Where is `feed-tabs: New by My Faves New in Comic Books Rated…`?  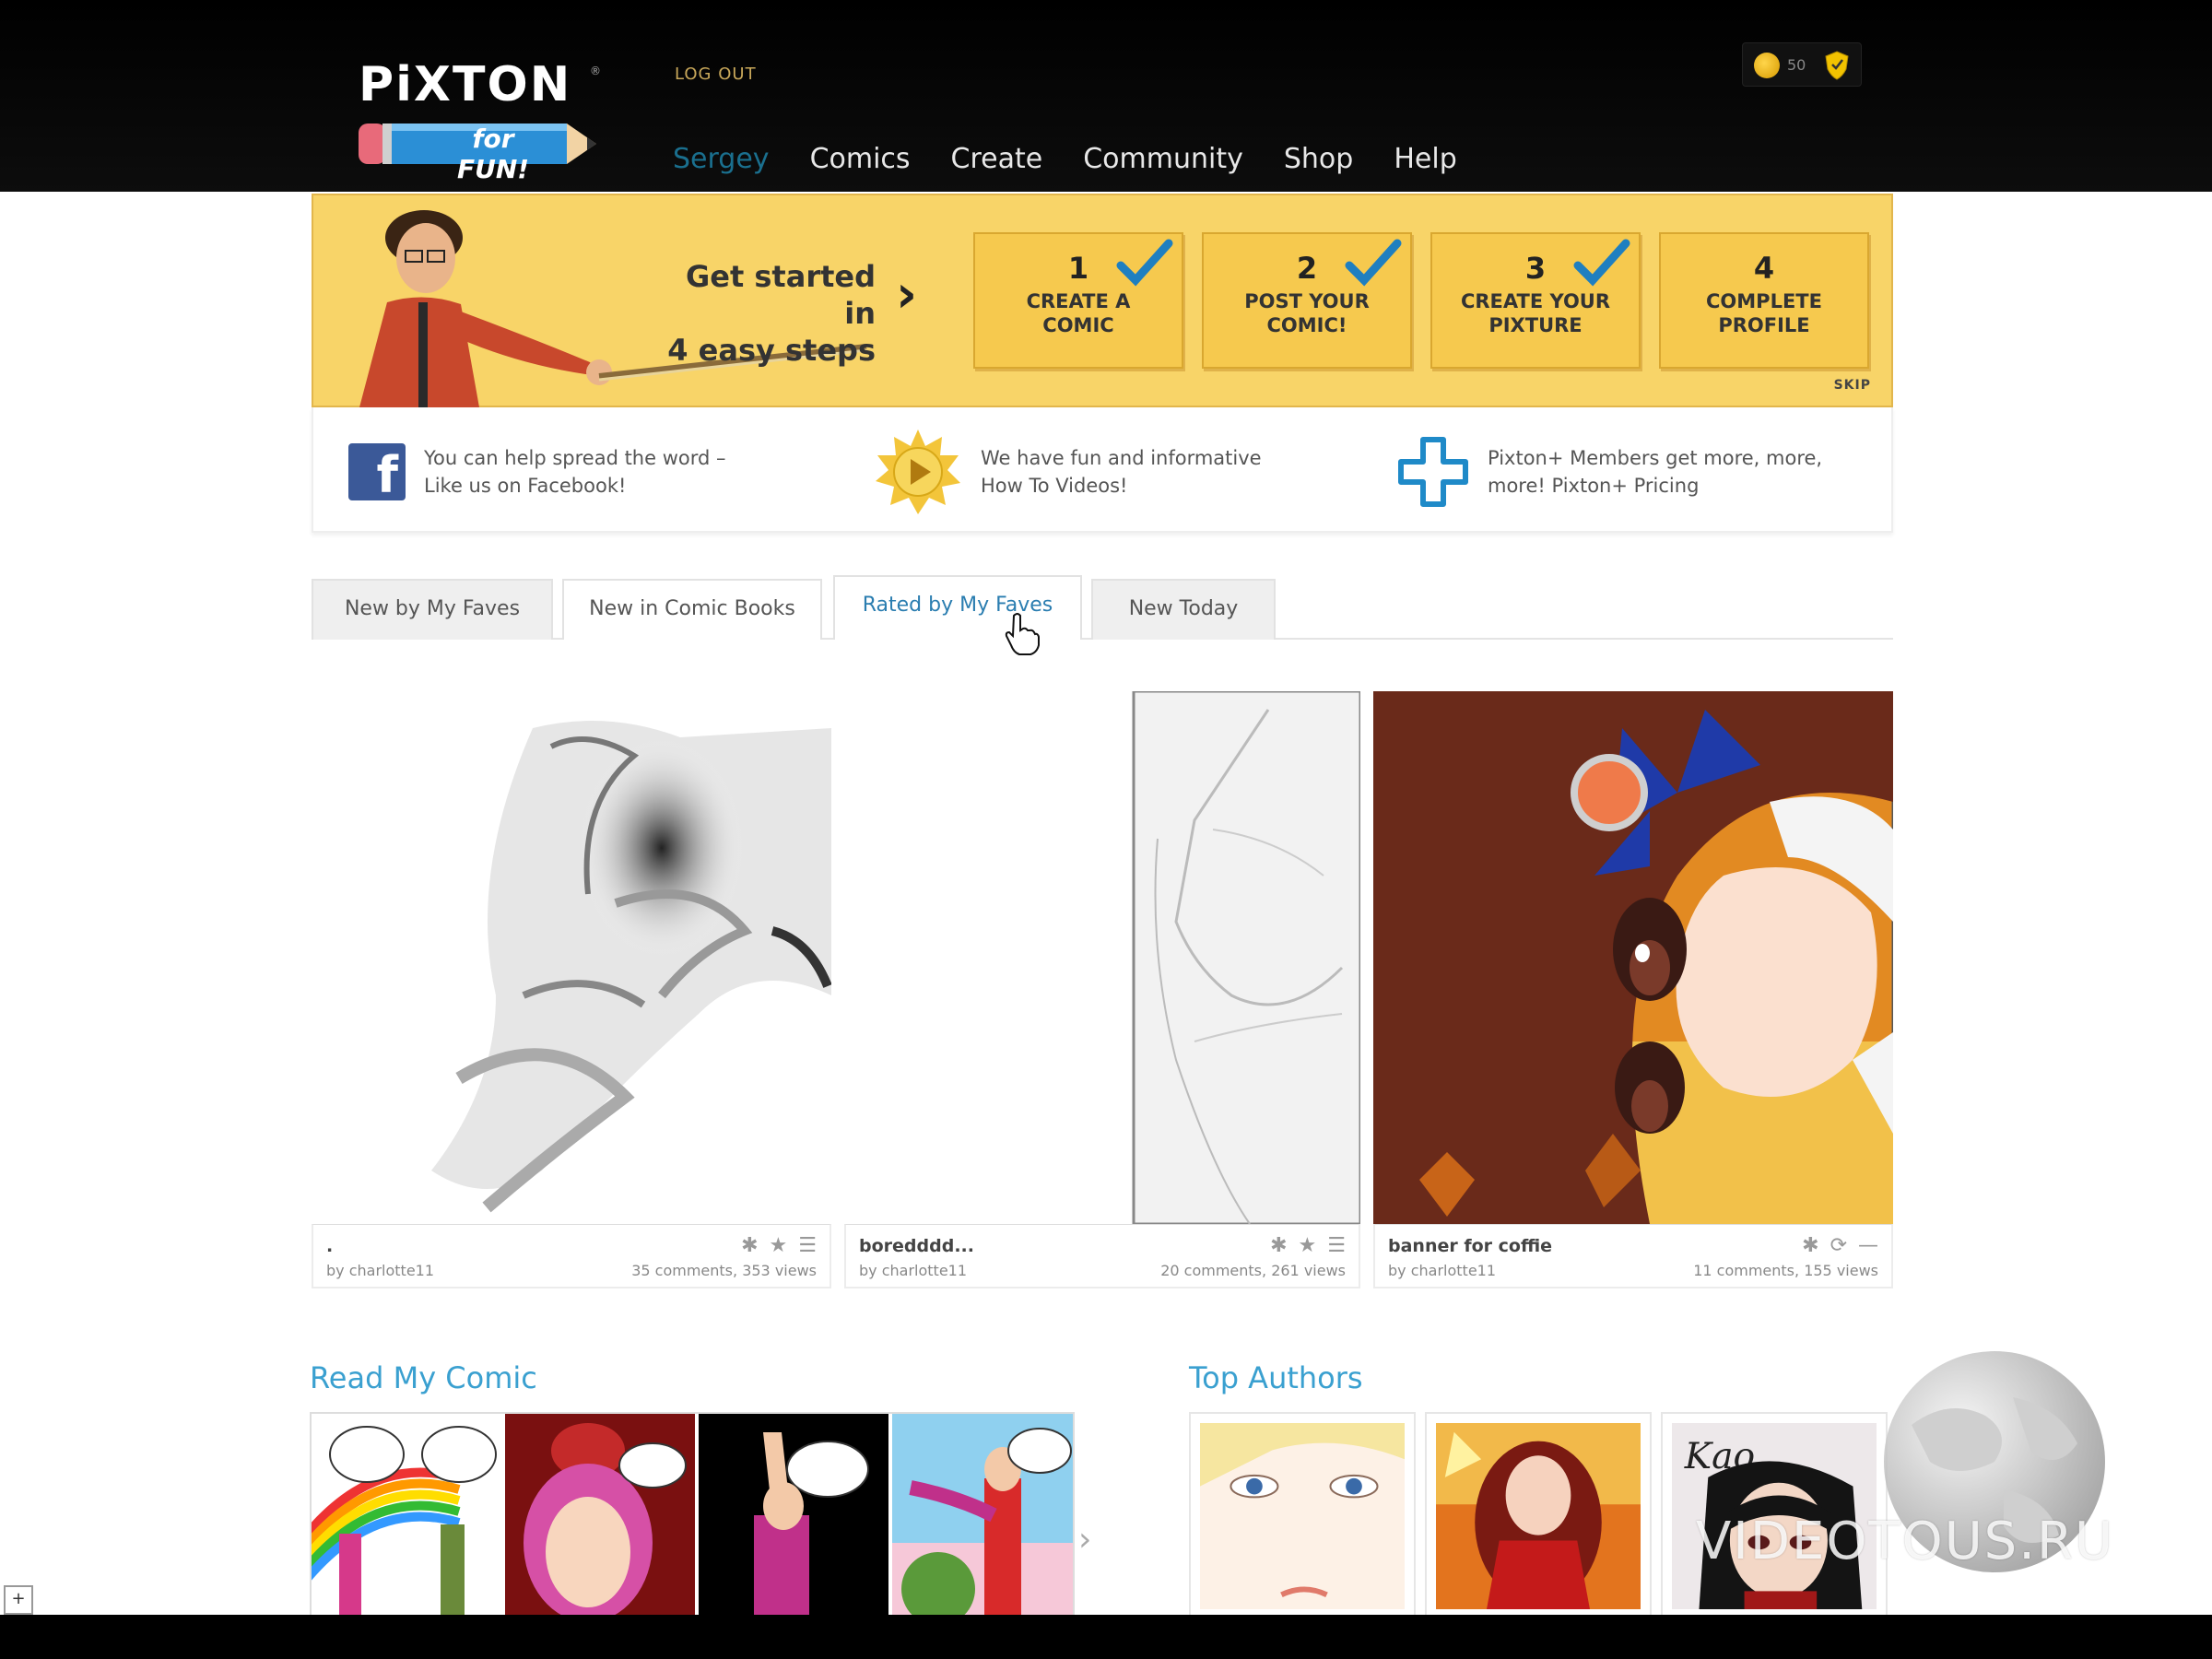 feed-tabs: New by My Faves New in Comic Books Rated… is located at coordinates (1102, 607).